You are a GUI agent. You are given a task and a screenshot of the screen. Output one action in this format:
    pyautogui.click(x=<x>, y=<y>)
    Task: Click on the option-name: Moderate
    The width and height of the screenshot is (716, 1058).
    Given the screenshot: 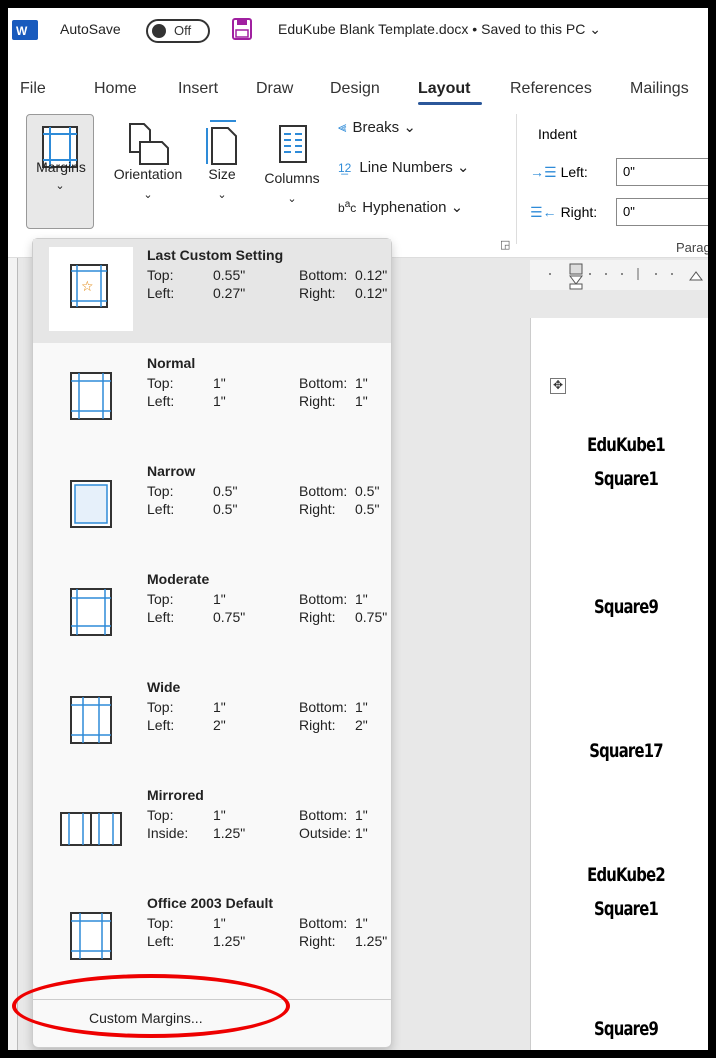 What is the action you would take?
    pyautogui.click(x=178, y=579)
    